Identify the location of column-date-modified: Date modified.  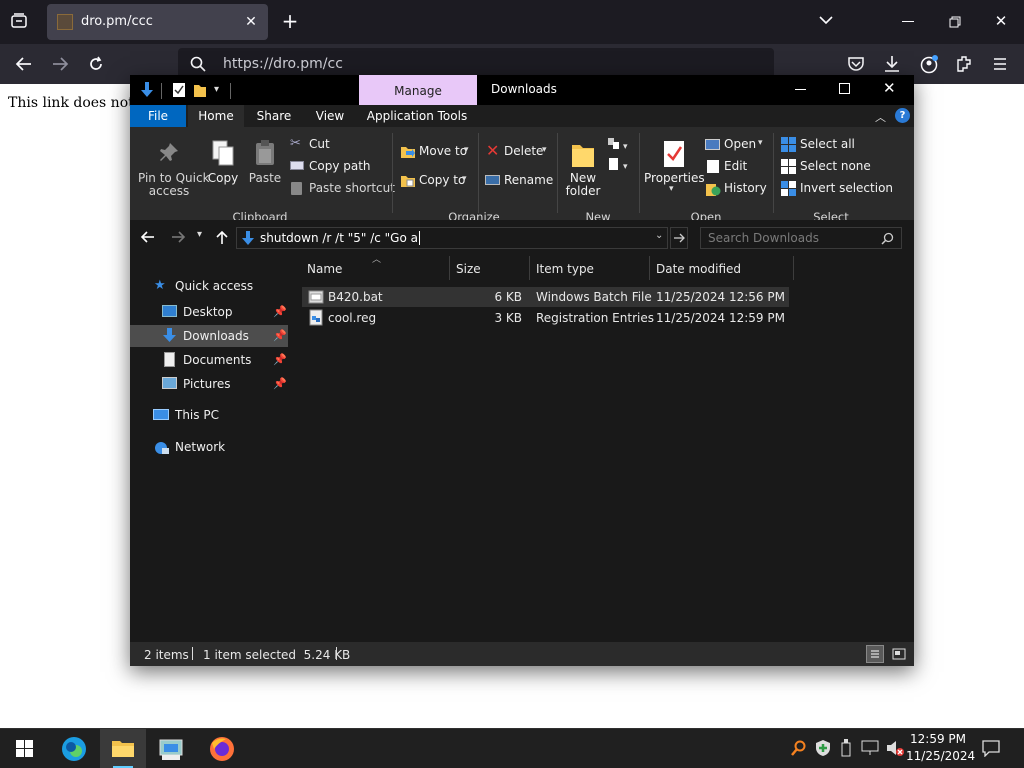
(698, 269).